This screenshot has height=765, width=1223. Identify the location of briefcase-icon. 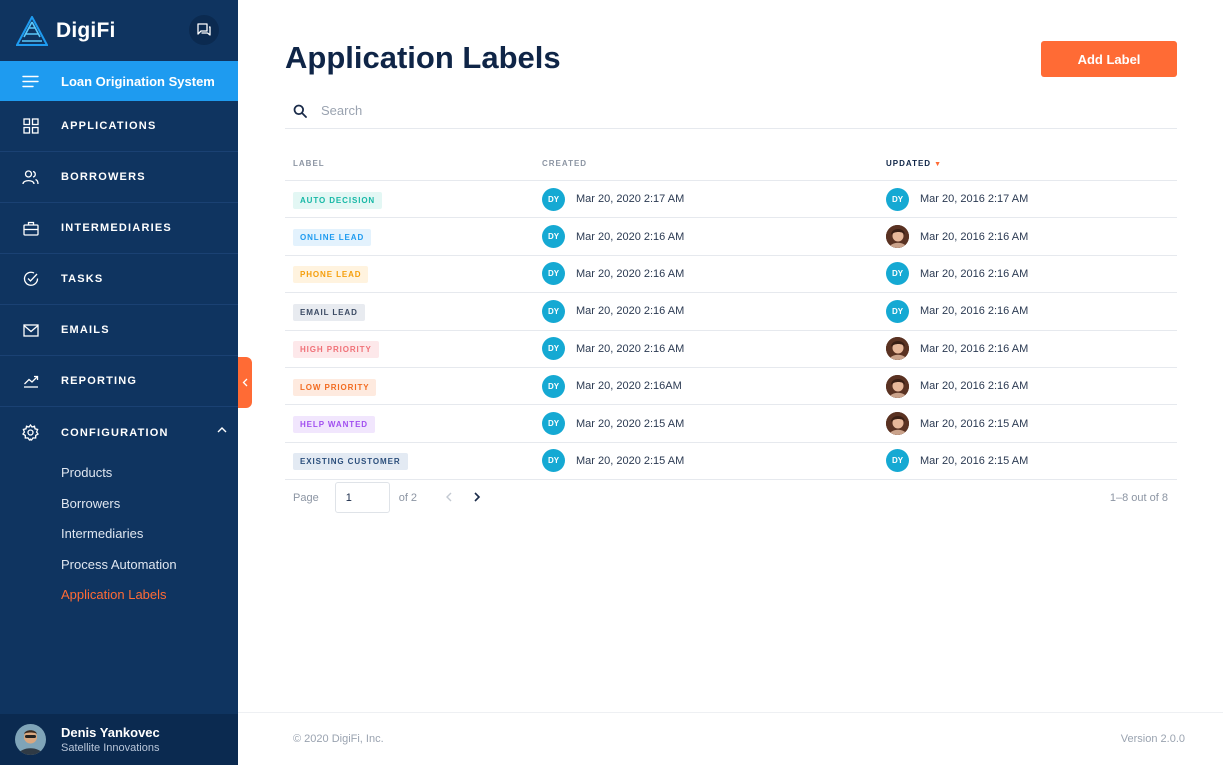
(30, 228).